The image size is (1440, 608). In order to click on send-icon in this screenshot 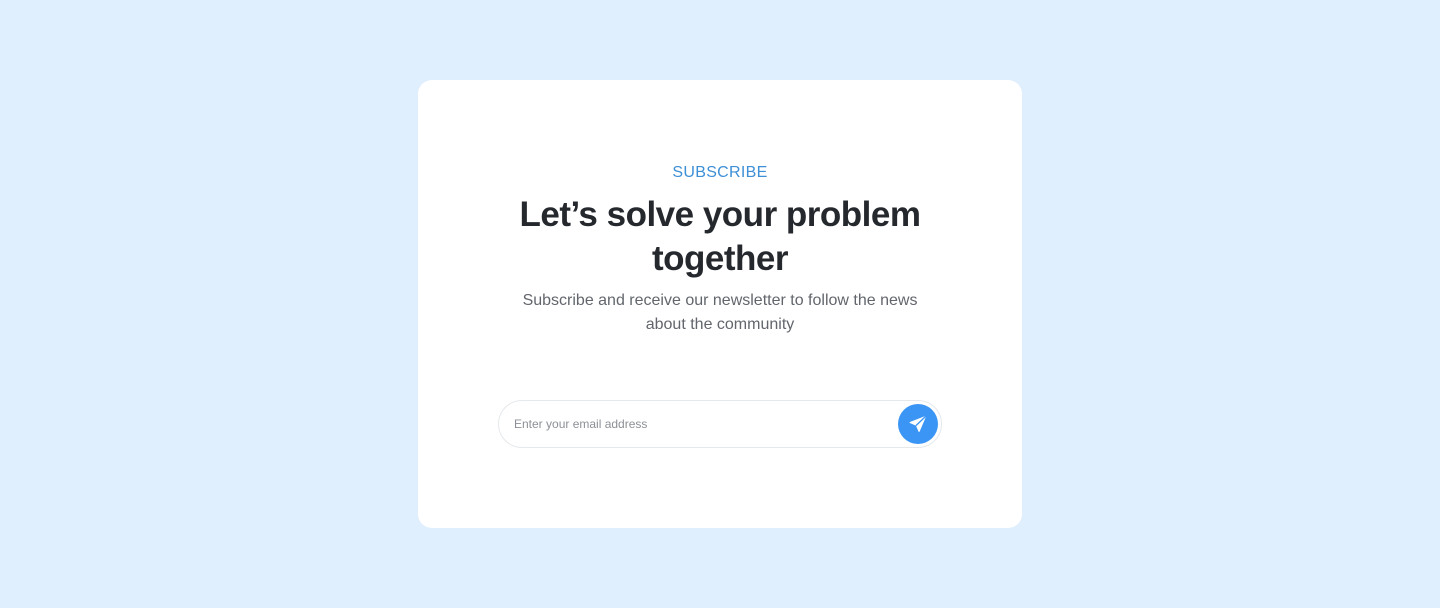, I will do `click(918, 423)`.